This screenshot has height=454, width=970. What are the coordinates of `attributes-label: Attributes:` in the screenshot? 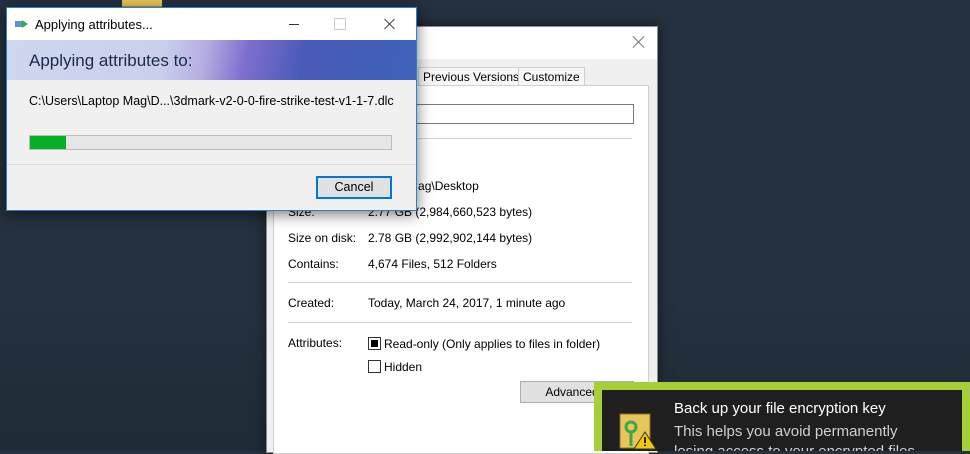 It's located at (315, 343).